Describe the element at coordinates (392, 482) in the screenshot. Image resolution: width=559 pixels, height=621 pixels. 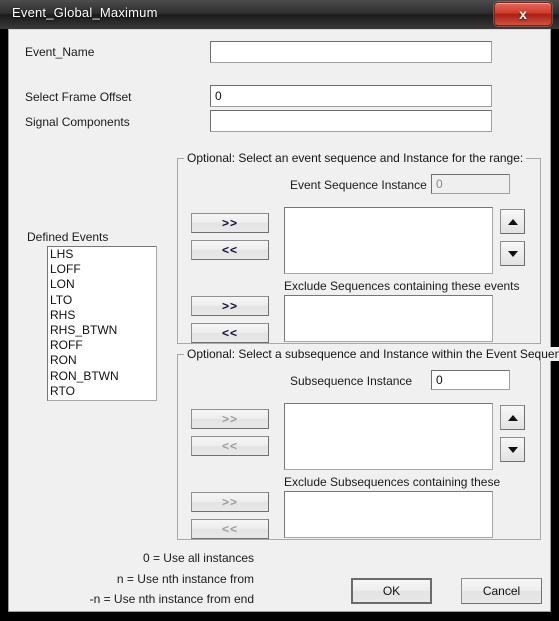
I see `exclude-subsequences-label: Exclude Subsequences containing these` at that location.